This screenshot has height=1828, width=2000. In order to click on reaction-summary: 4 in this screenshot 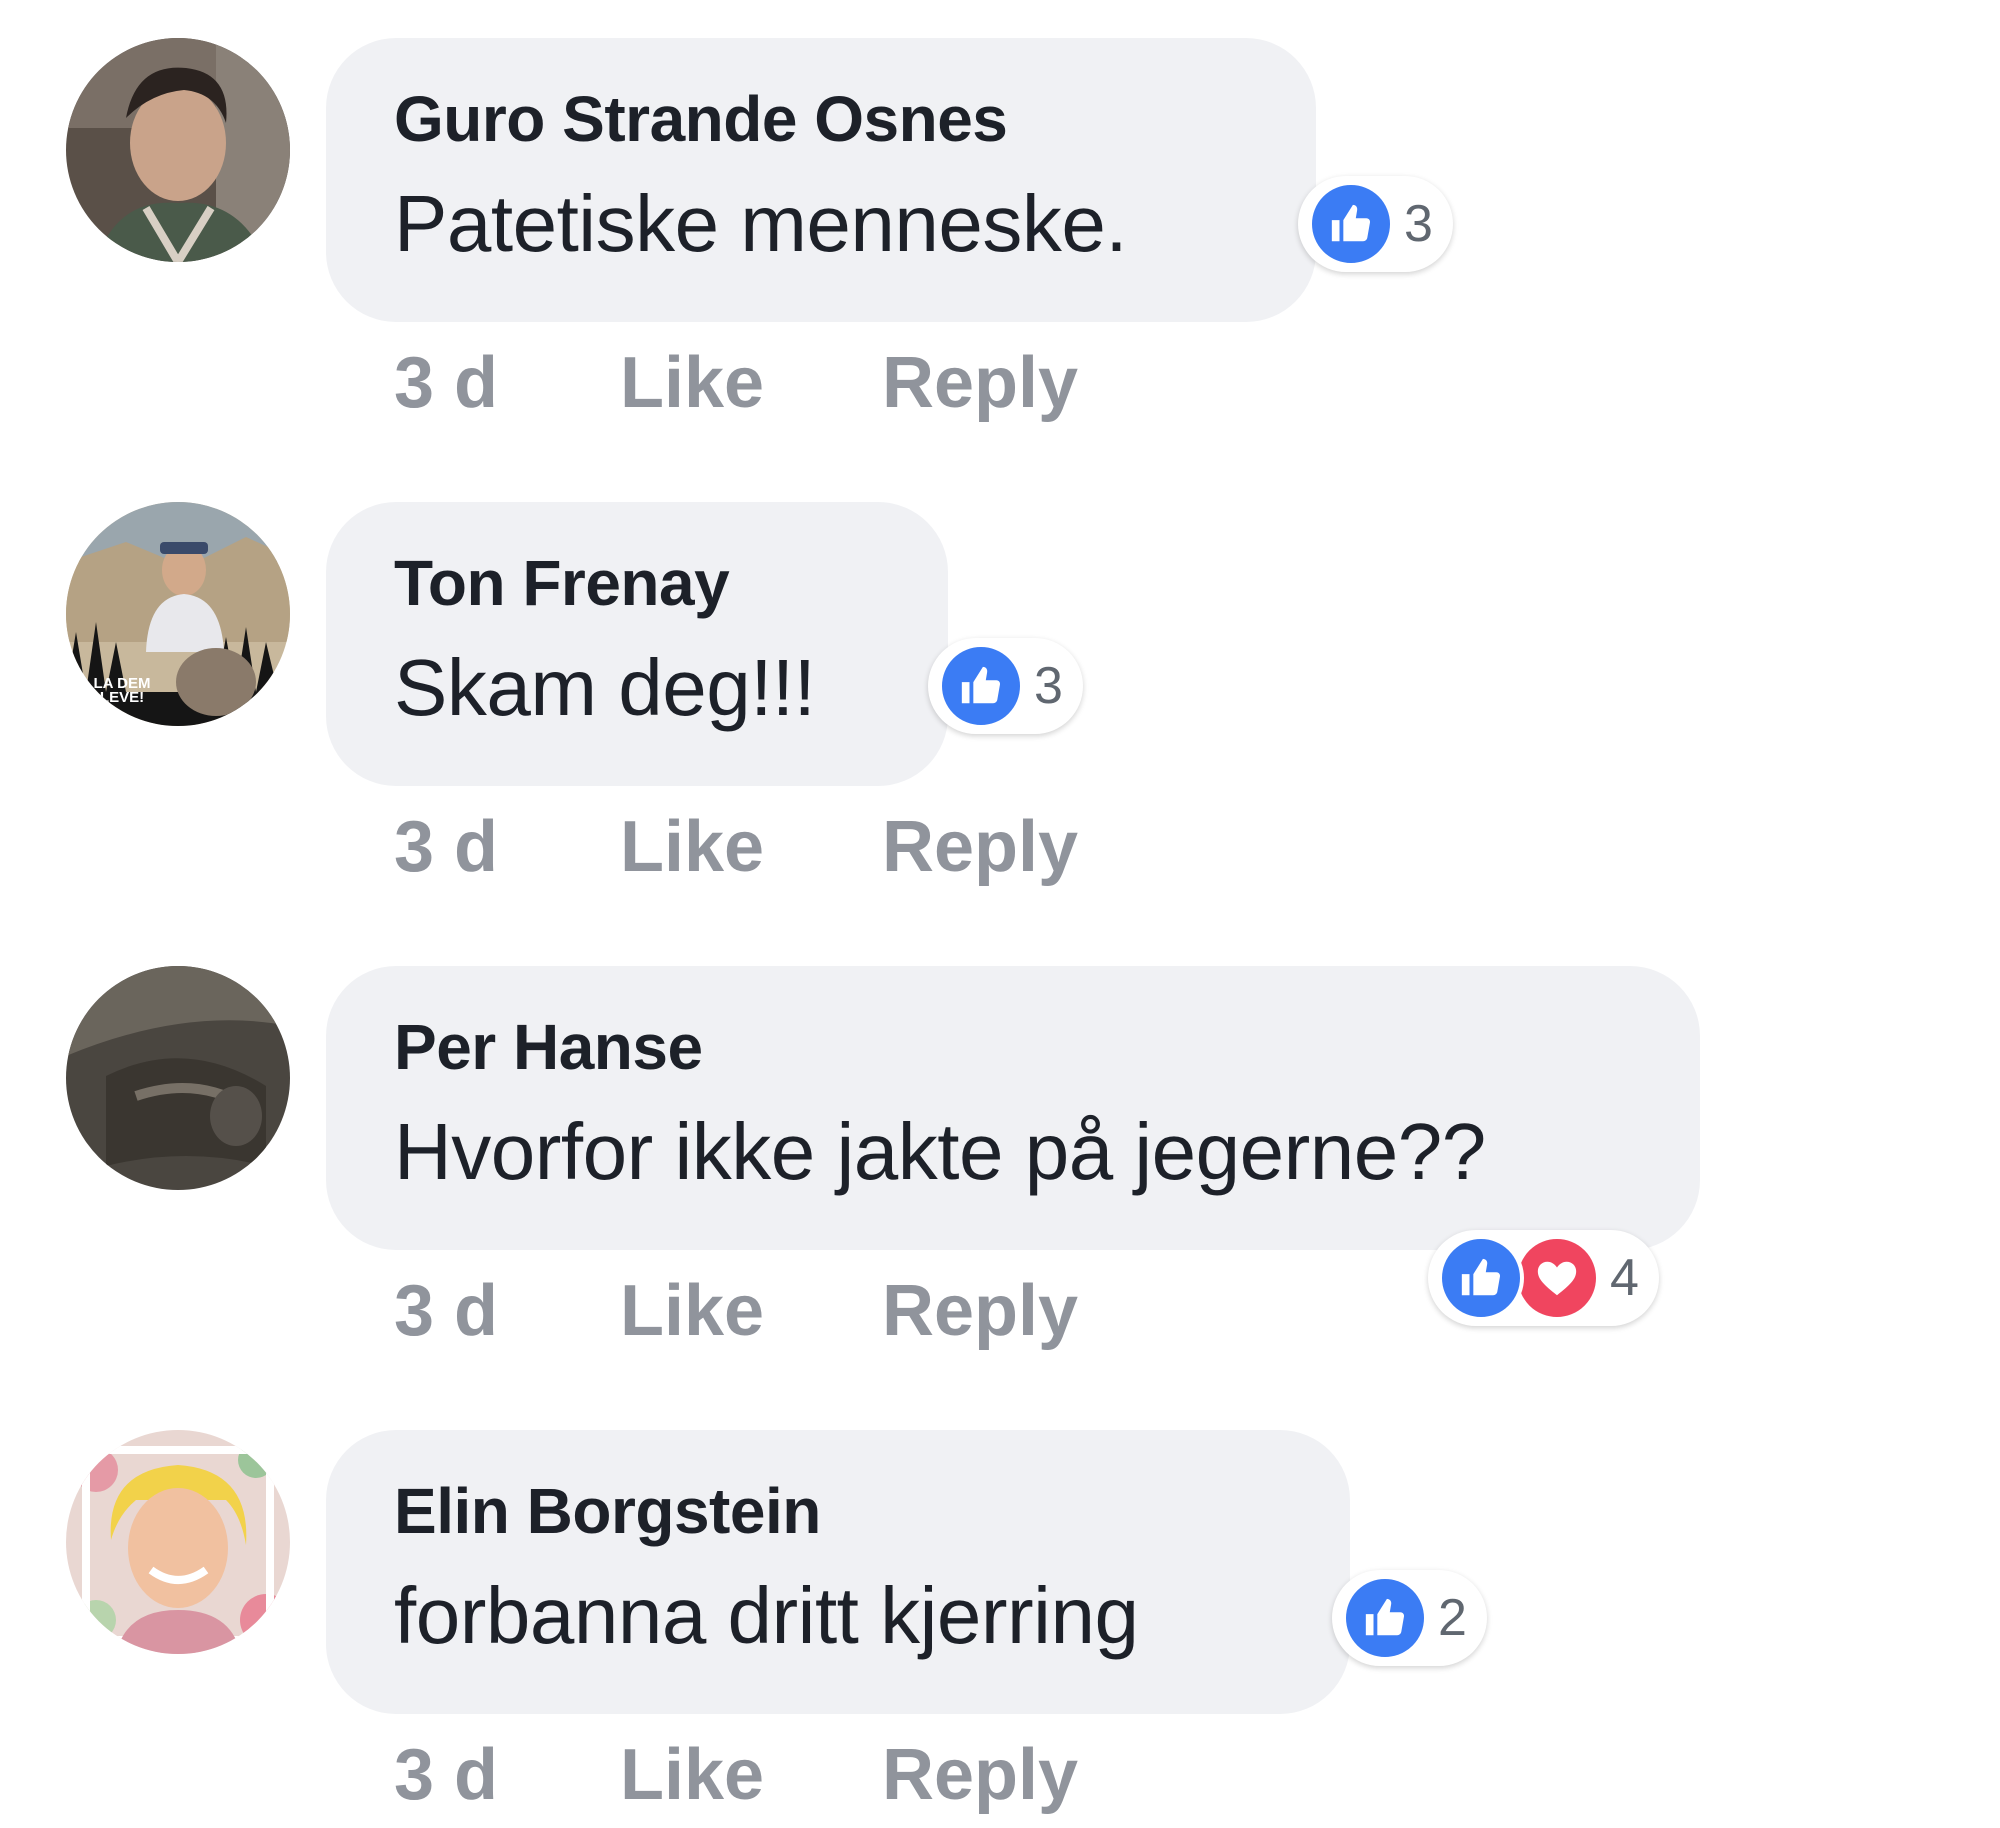, I will do `click(1543, 1278)`.